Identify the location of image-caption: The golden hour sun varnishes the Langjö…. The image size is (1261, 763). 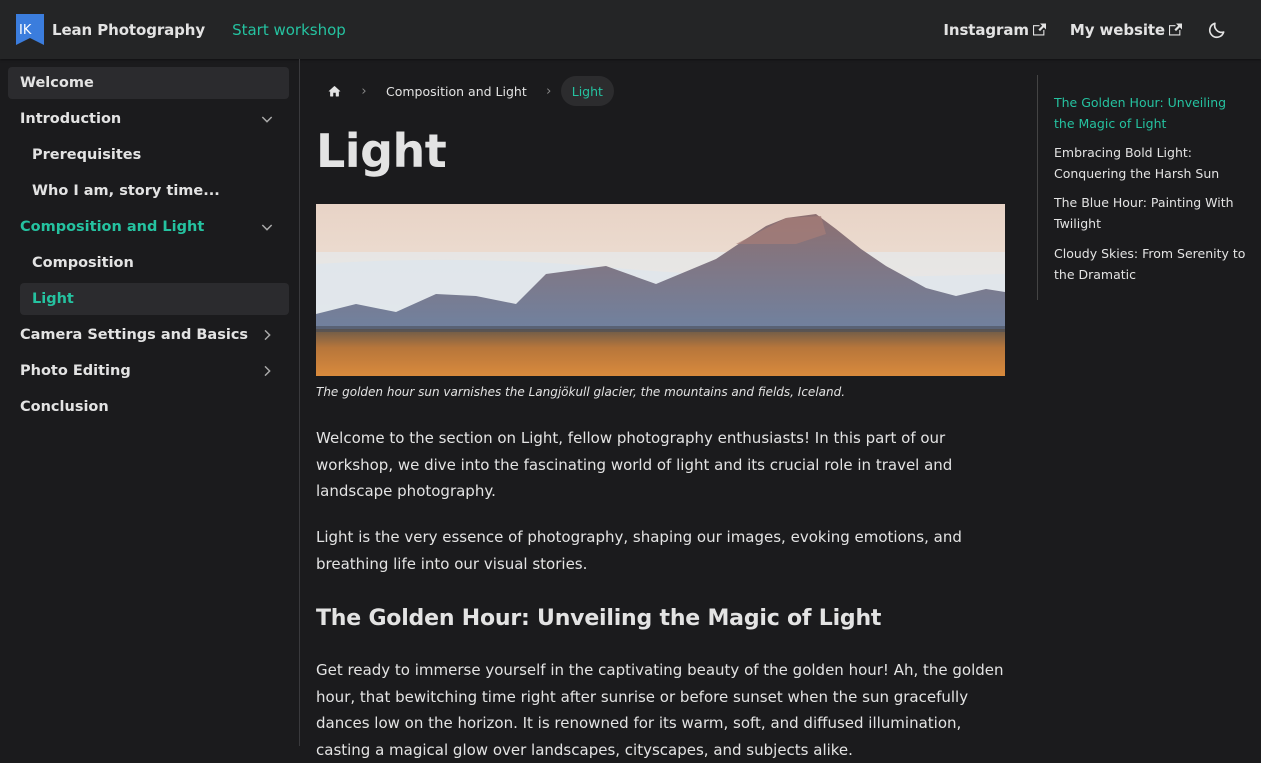
(581, 392).